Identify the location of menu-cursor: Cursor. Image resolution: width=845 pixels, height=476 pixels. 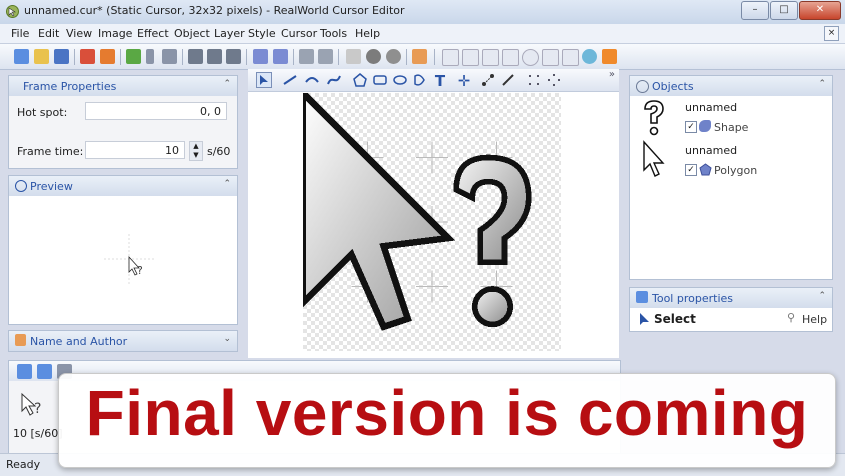
(299, 33).